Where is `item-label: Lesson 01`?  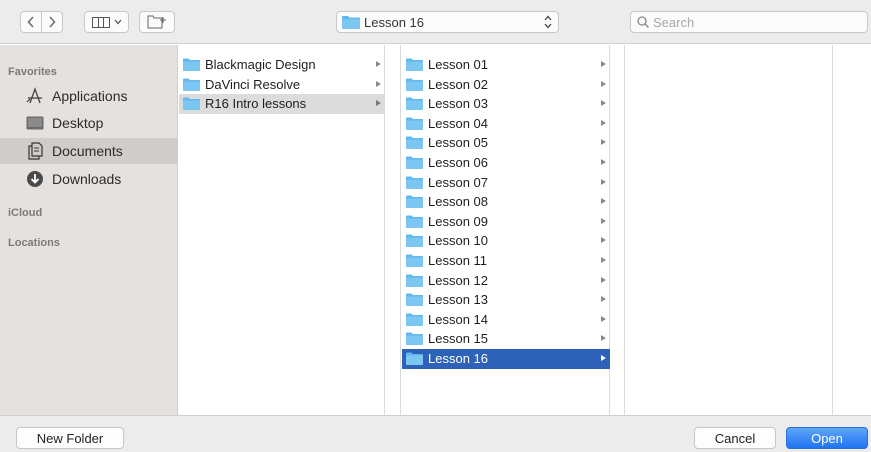 item-label: Lesson 01 is located at coordinates (458, 64).